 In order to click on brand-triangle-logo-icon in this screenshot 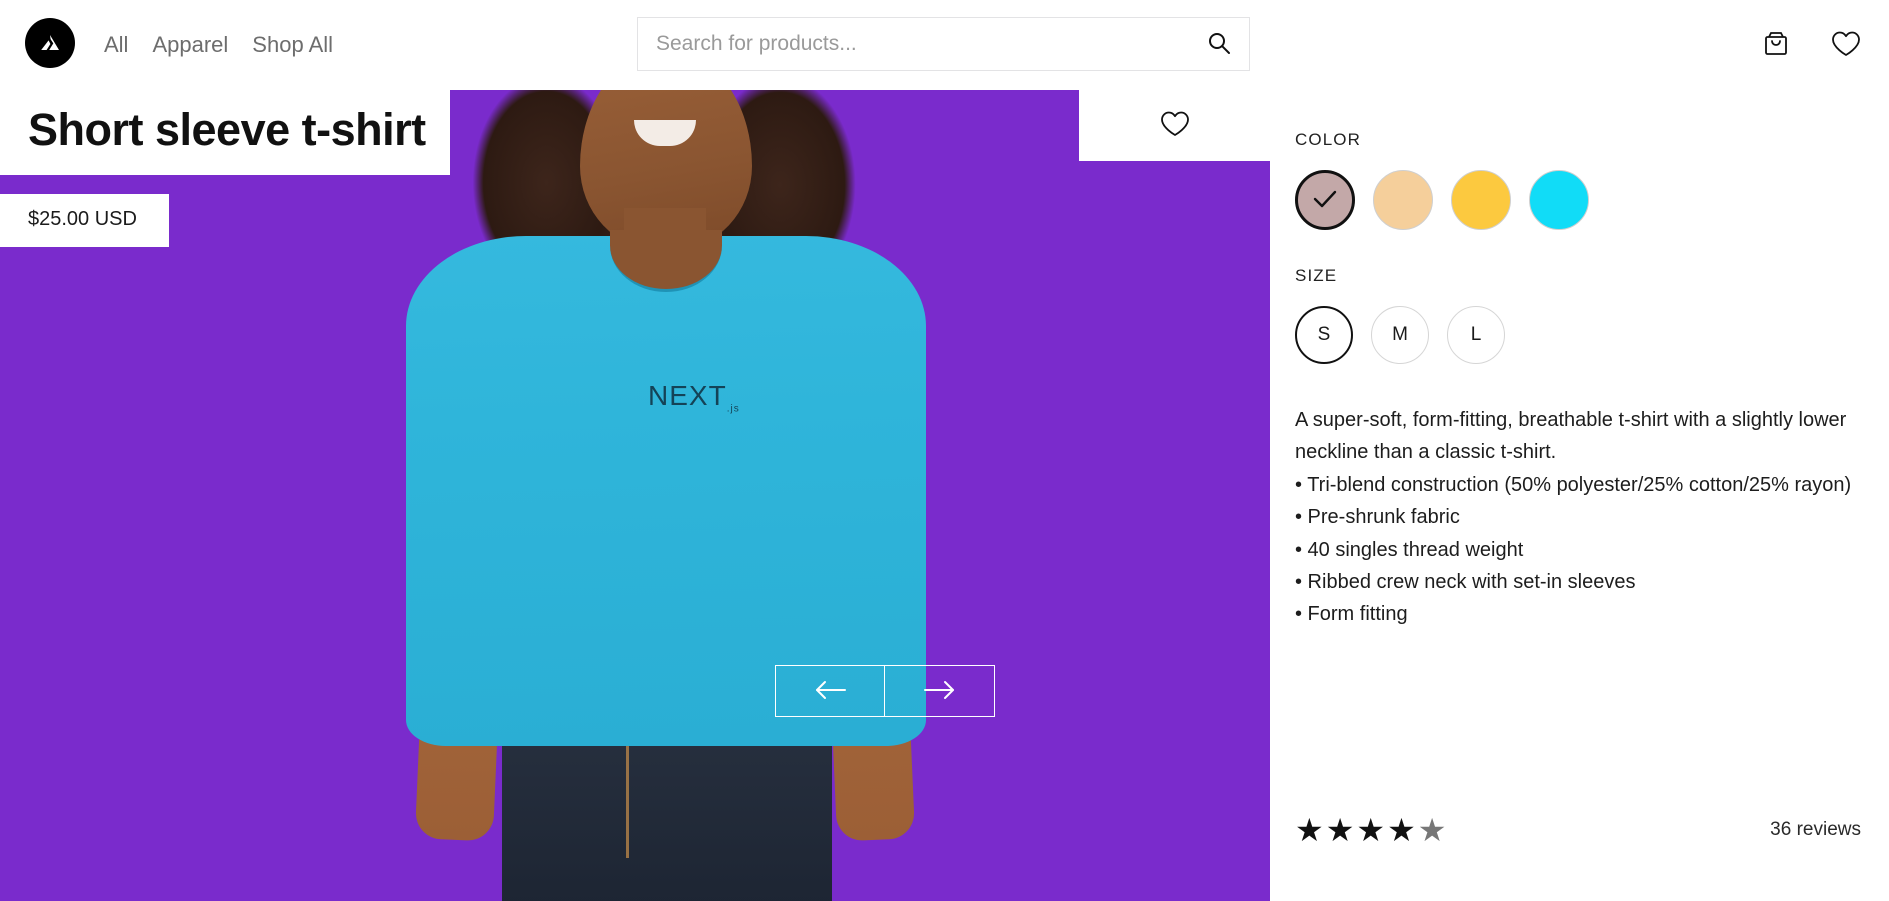, I will do `click(50, 43)`.